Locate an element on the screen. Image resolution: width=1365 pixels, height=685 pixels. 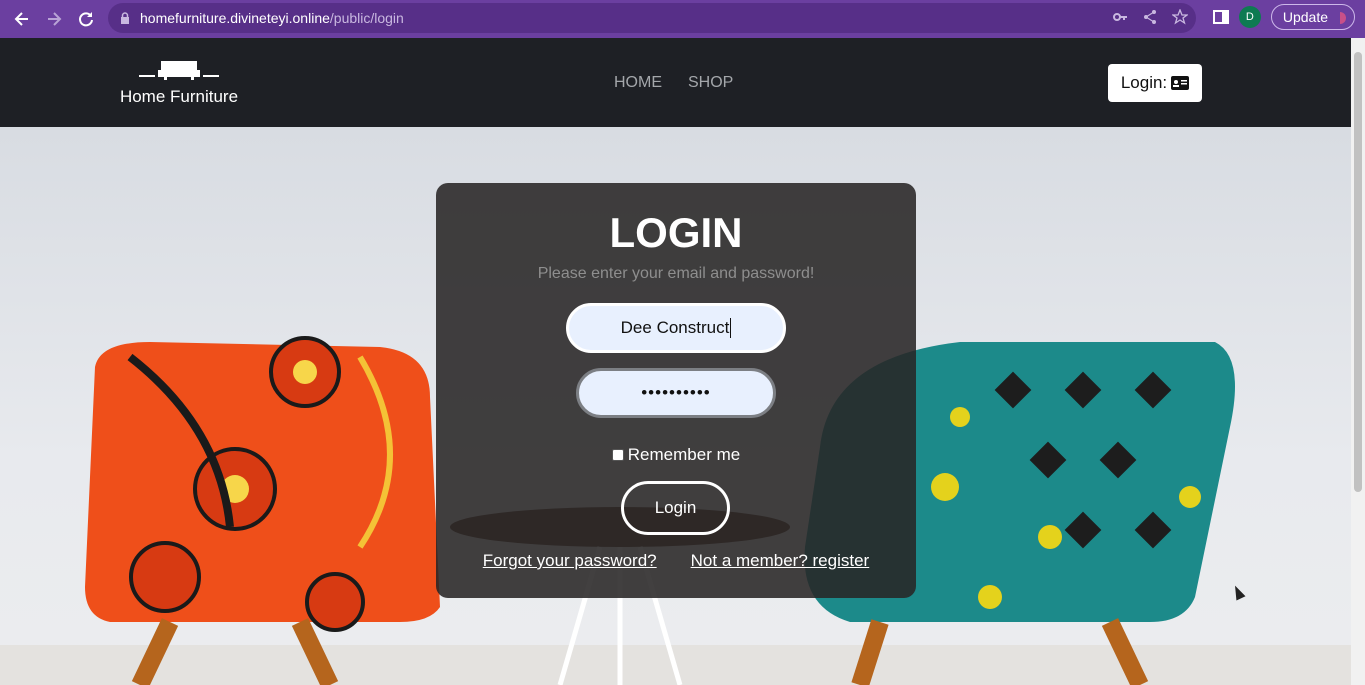
page-scrollbar is located at coordinates (1358, 361).